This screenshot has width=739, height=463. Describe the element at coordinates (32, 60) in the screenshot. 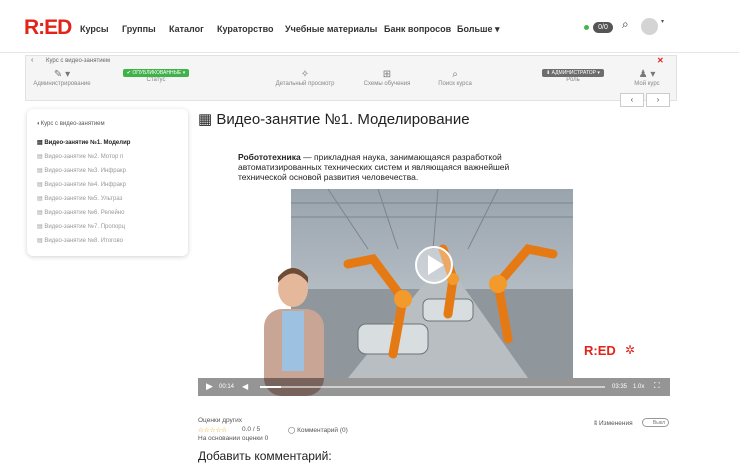

I see `back-arrow-icon: ‹` at that location.